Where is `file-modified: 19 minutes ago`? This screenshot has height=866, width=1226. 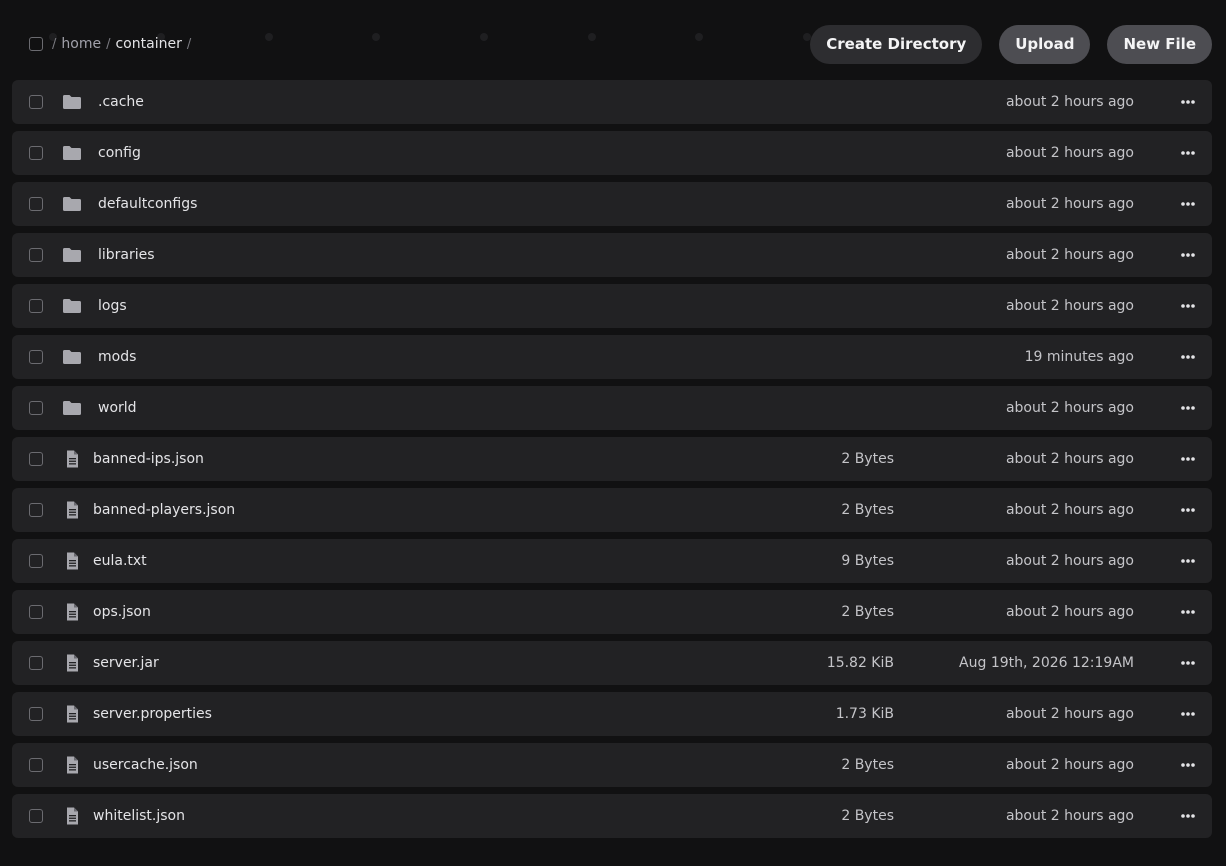
file-modified: 19 minutes ago is located at coordinates (1079, 357).